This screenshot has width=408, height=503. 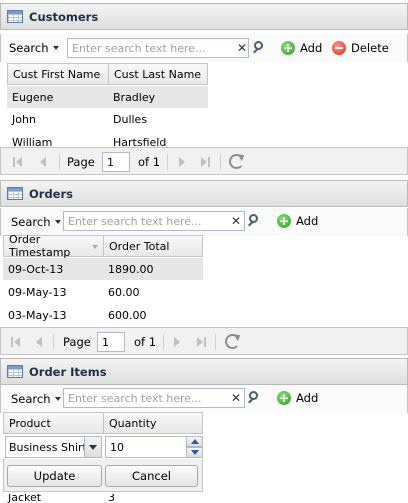 What do you see at coordinates (153, 269) in the screenshot?
I see `table-cell: 1890.00` at bounding box center [153, 269].